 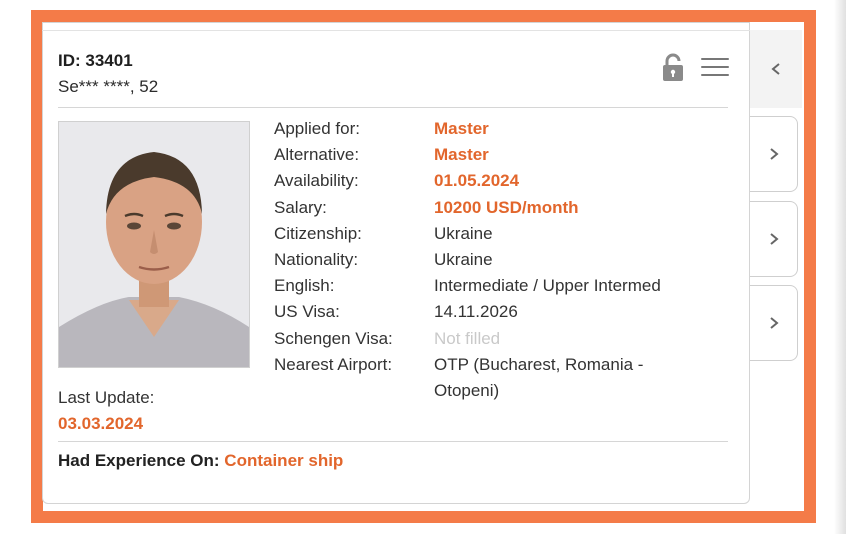 What do you see at coordinates (106, 397) in the screenshot?
I see `last-update-label: Last Update:` at bounding box center [106, 397].